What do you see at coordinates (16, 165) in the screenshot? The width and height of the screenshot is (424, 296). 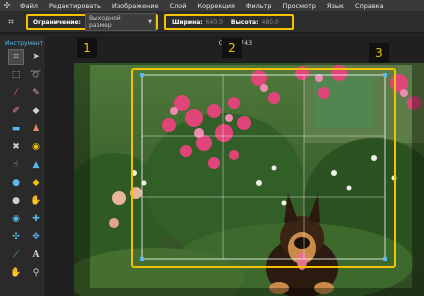 I see `smudge-tool-icon: ☝` at bounding box center [16, 165].